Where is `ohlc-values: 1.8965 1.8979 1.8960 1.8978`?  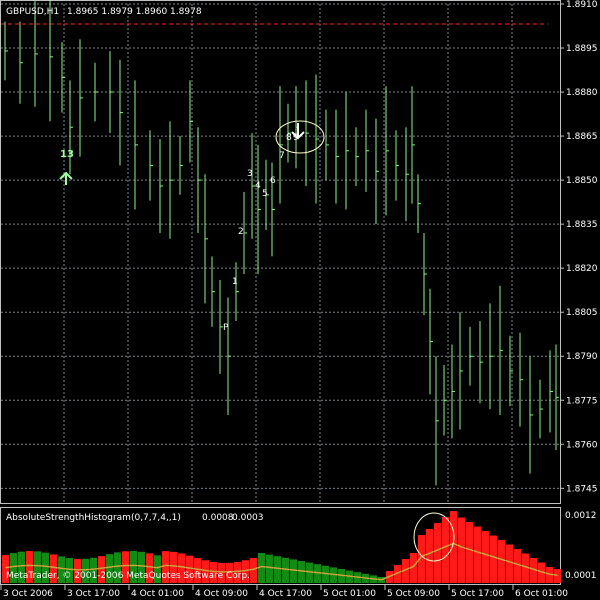
ohlc-values: 1.8965 1.8979 1.8960 1.8978 is located at coordinates (134, 12).